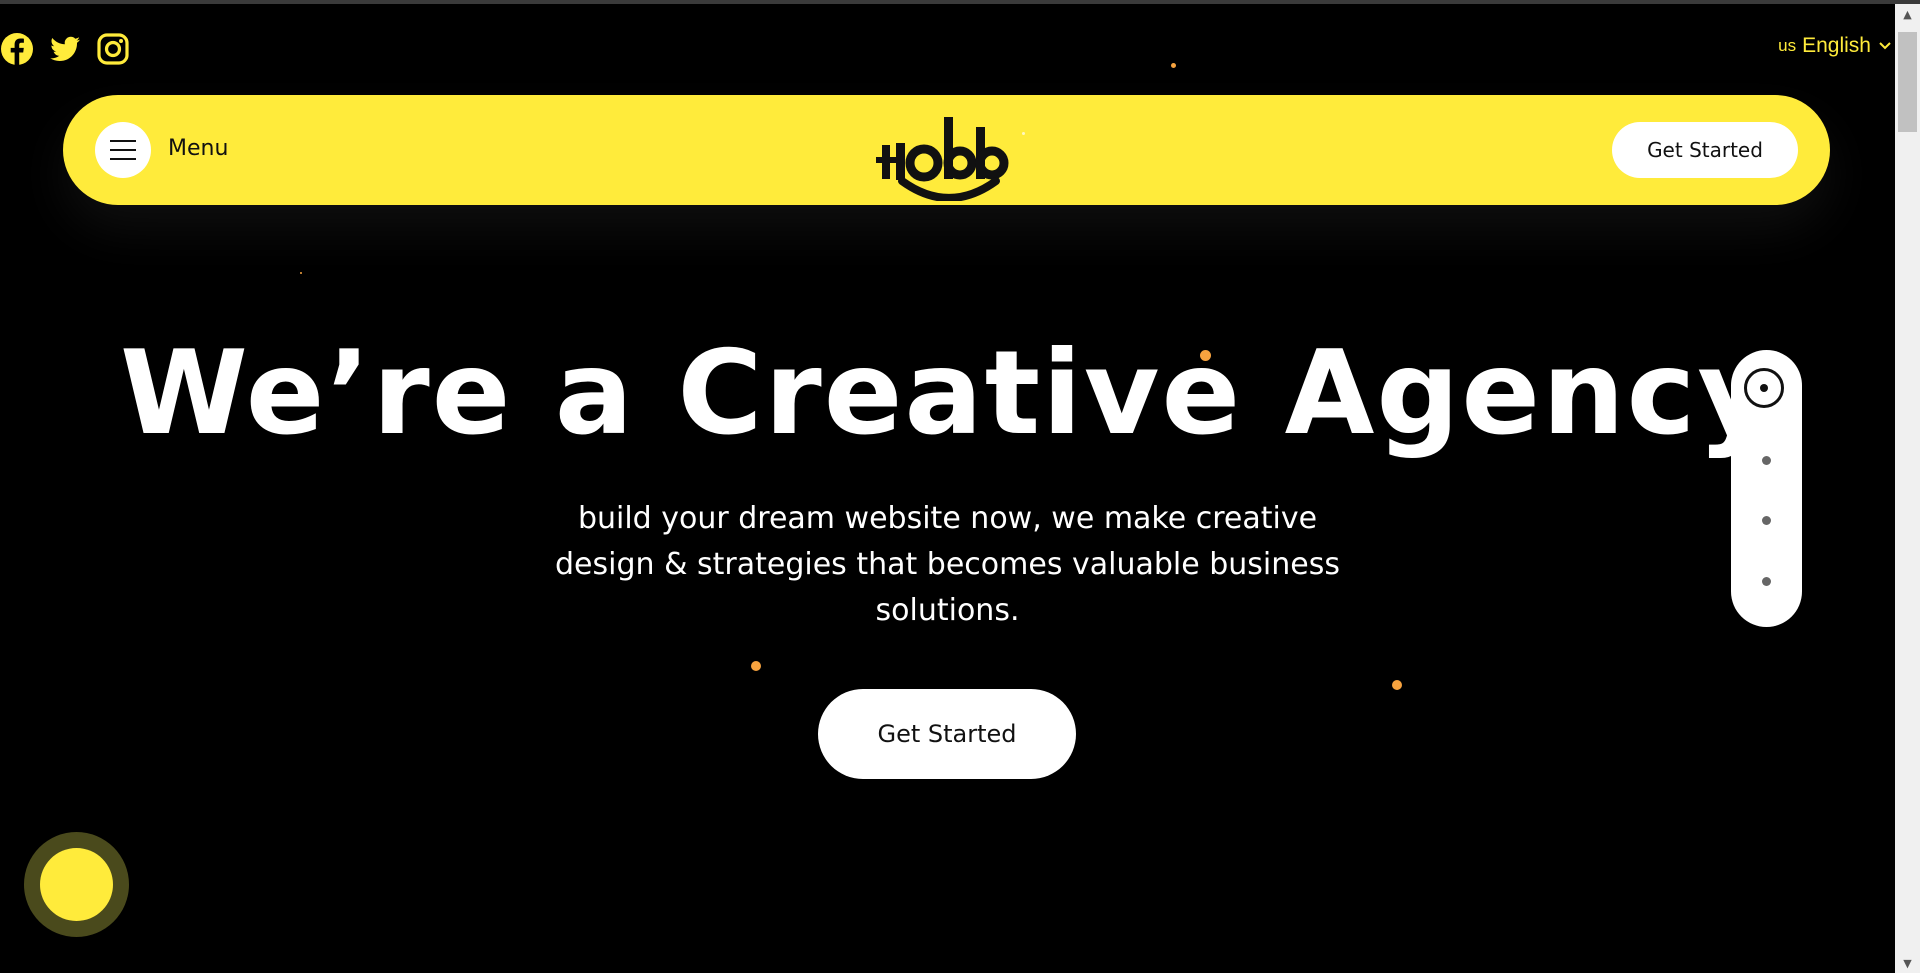 The image size is (1920, 973). I want to click on floating-action-inner, so click(76, 884).